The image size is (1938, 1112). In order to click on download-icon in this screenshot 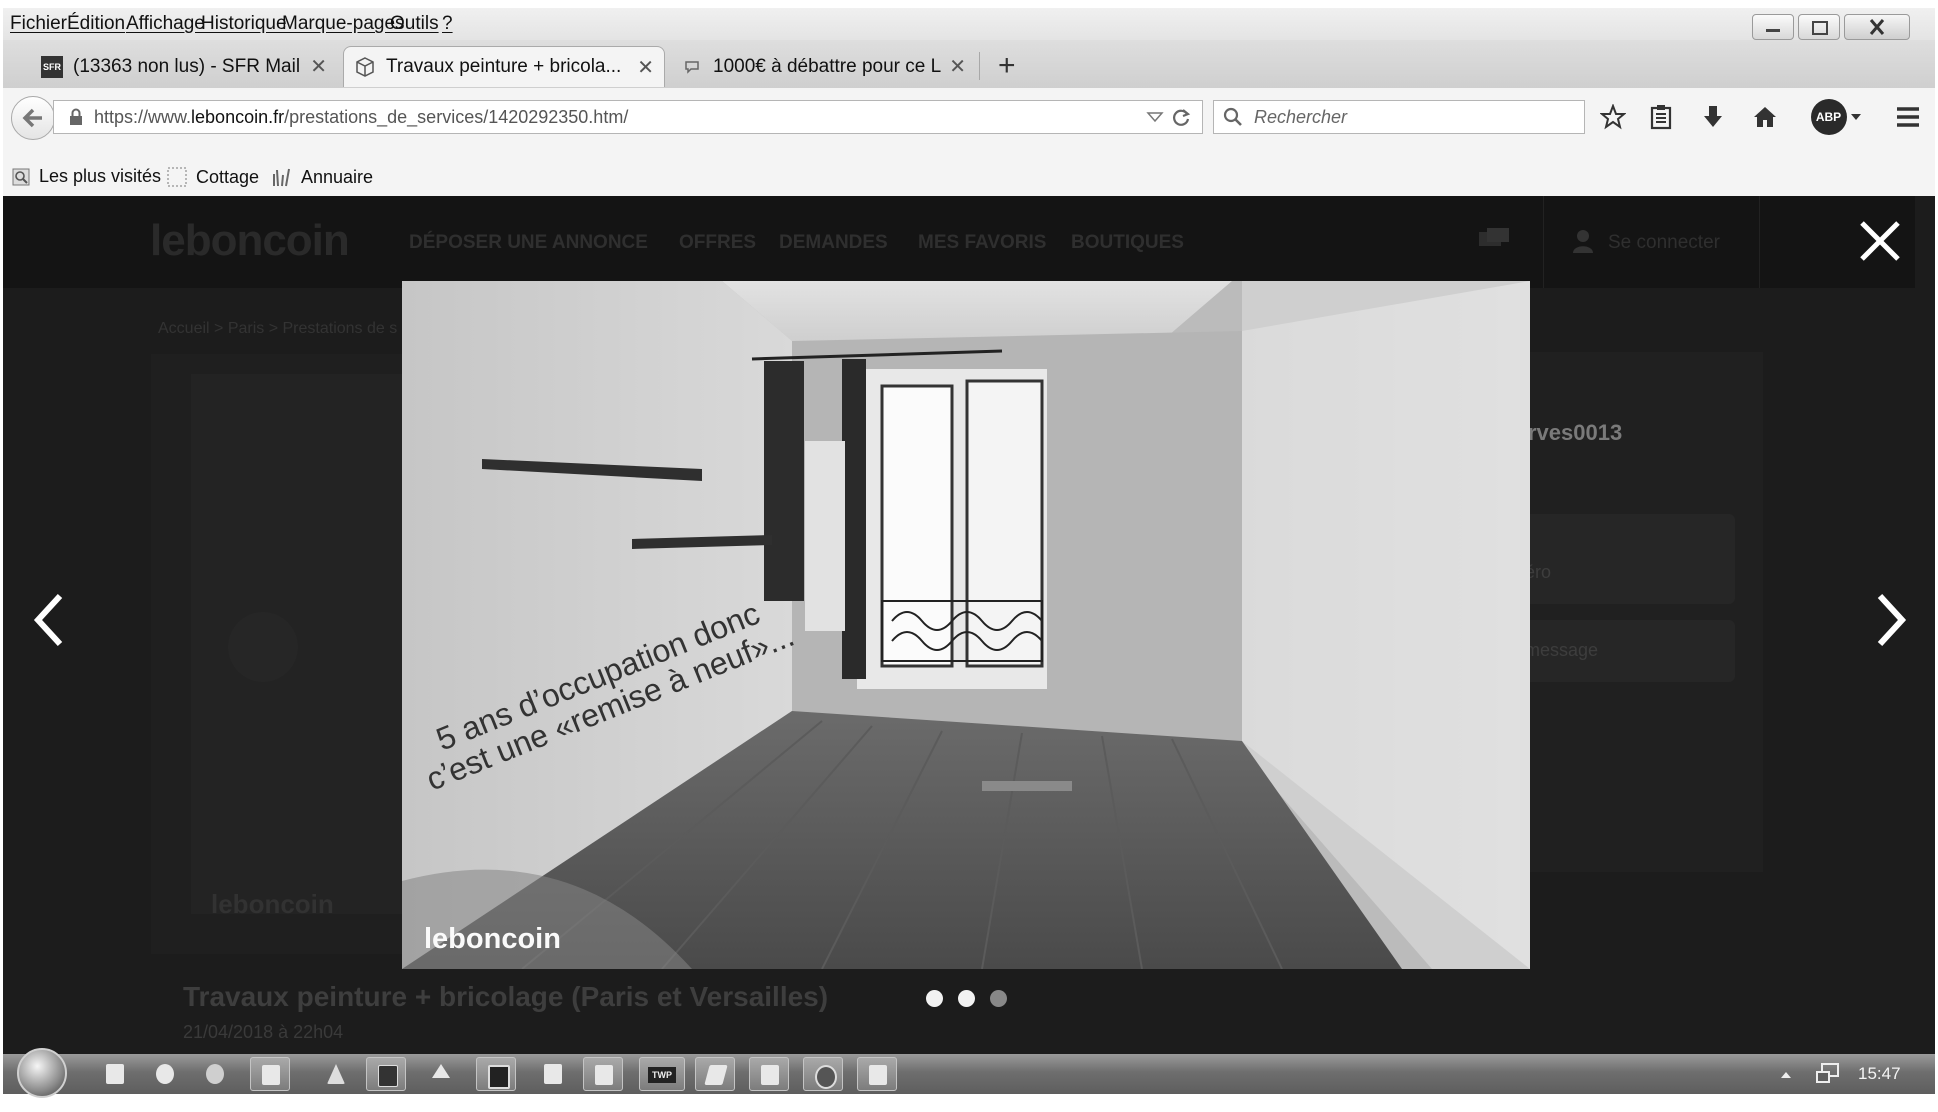, I will do `click(1713, 116)`.